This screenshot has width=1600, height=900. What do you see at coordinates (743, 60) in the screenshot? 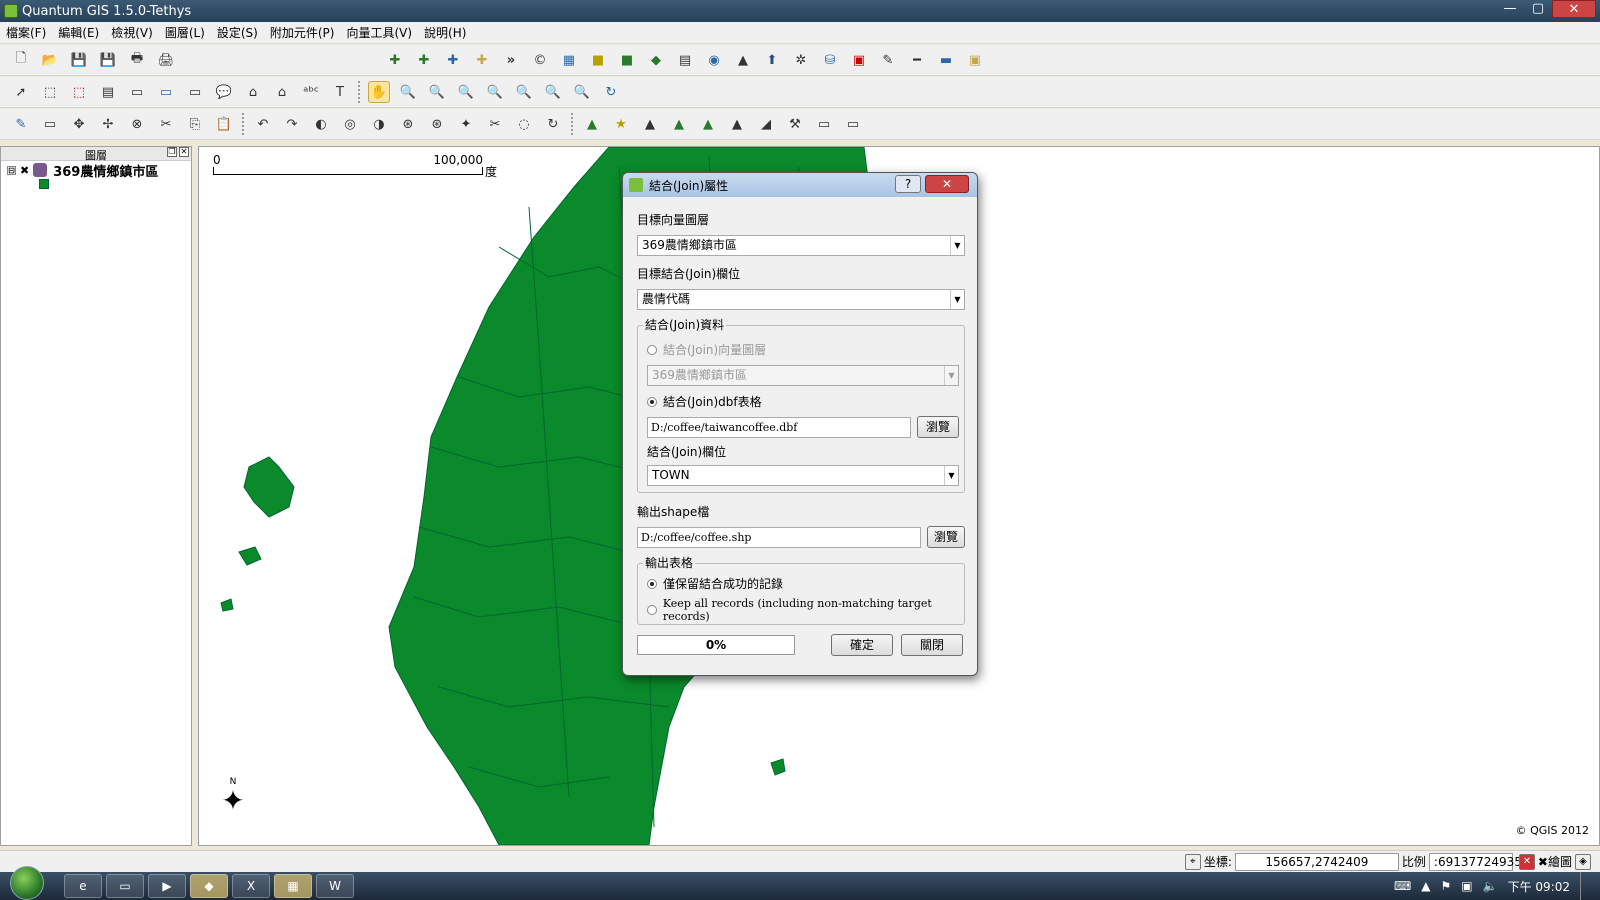
I see `histogram-icon: ▲` at bounding box center [743, 60].